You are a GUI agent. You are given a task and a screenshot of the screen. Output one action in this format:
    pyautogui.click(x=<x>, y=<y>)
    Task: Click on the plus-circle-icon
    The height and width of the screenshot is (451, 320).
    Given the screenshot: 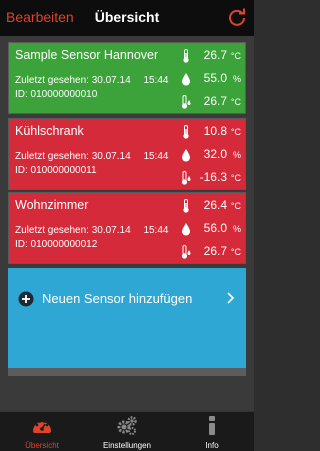 What is the action you would take?
    pyautogui.click(x=26, y=299)
    